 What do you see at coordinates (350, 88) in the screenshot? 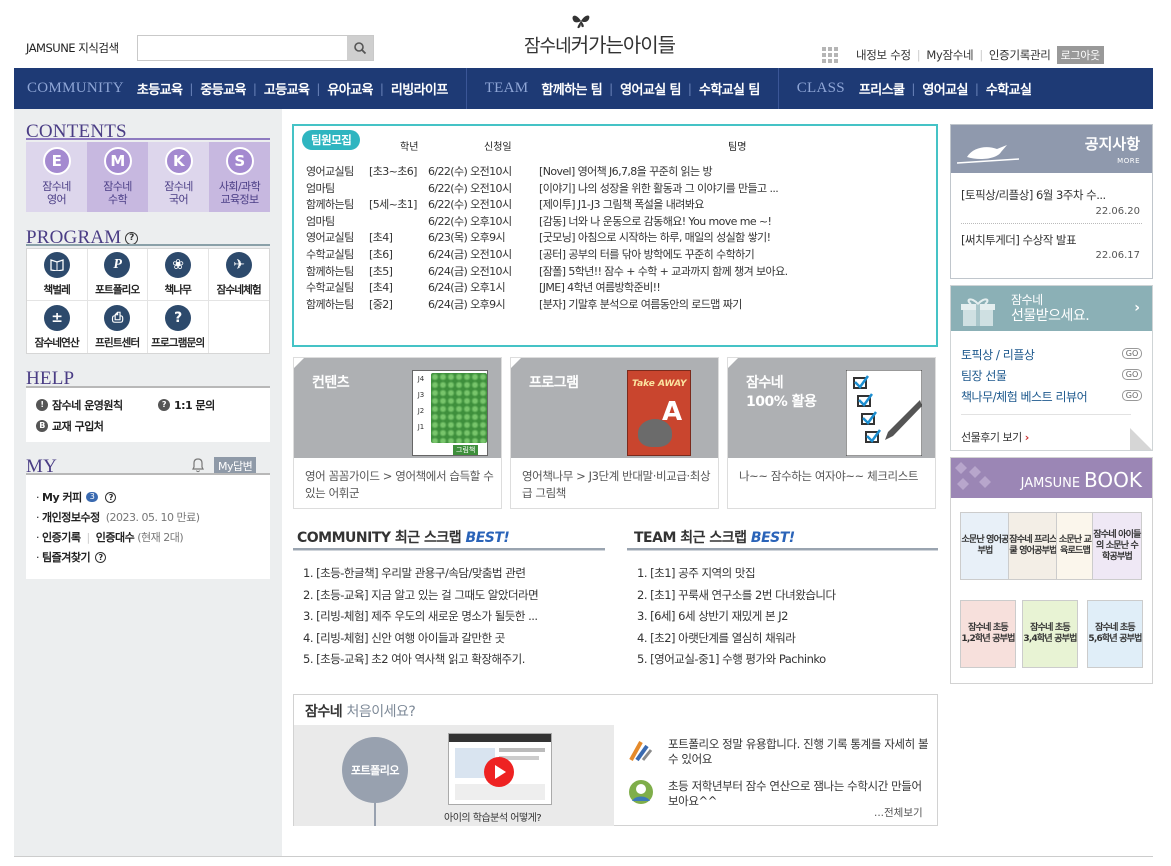
I see `nav-item-preschool: 유아교육` at bounding box center [350, 88].